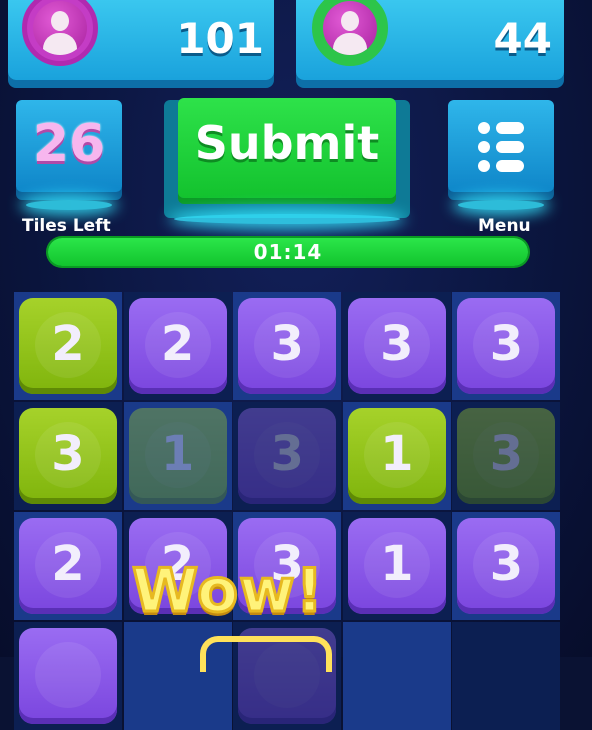 Image resolution: width=592 pixels, height=730 pixels. I want to click on menu-list-icon, so click(501, 147).